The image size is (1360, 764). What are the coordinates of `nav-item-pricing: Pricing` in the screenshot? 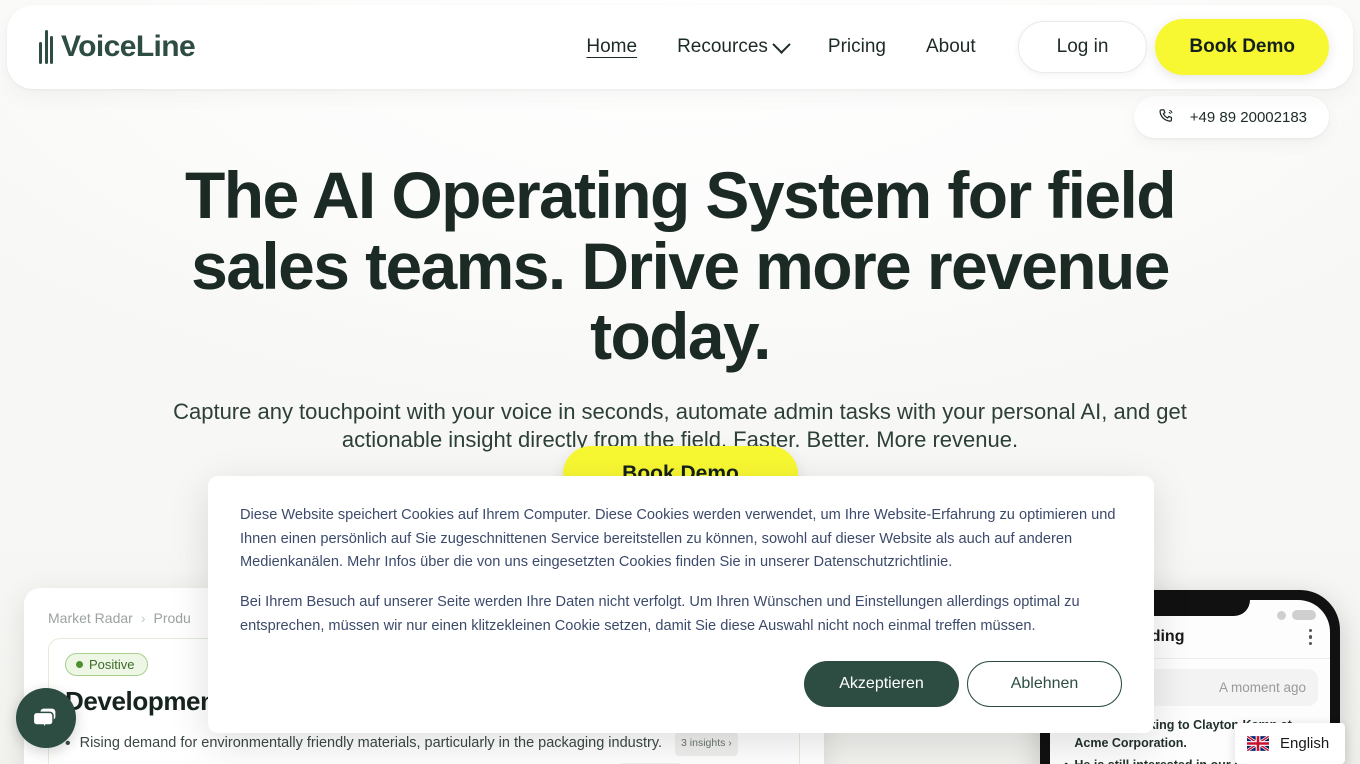 It's located at (857, 47).